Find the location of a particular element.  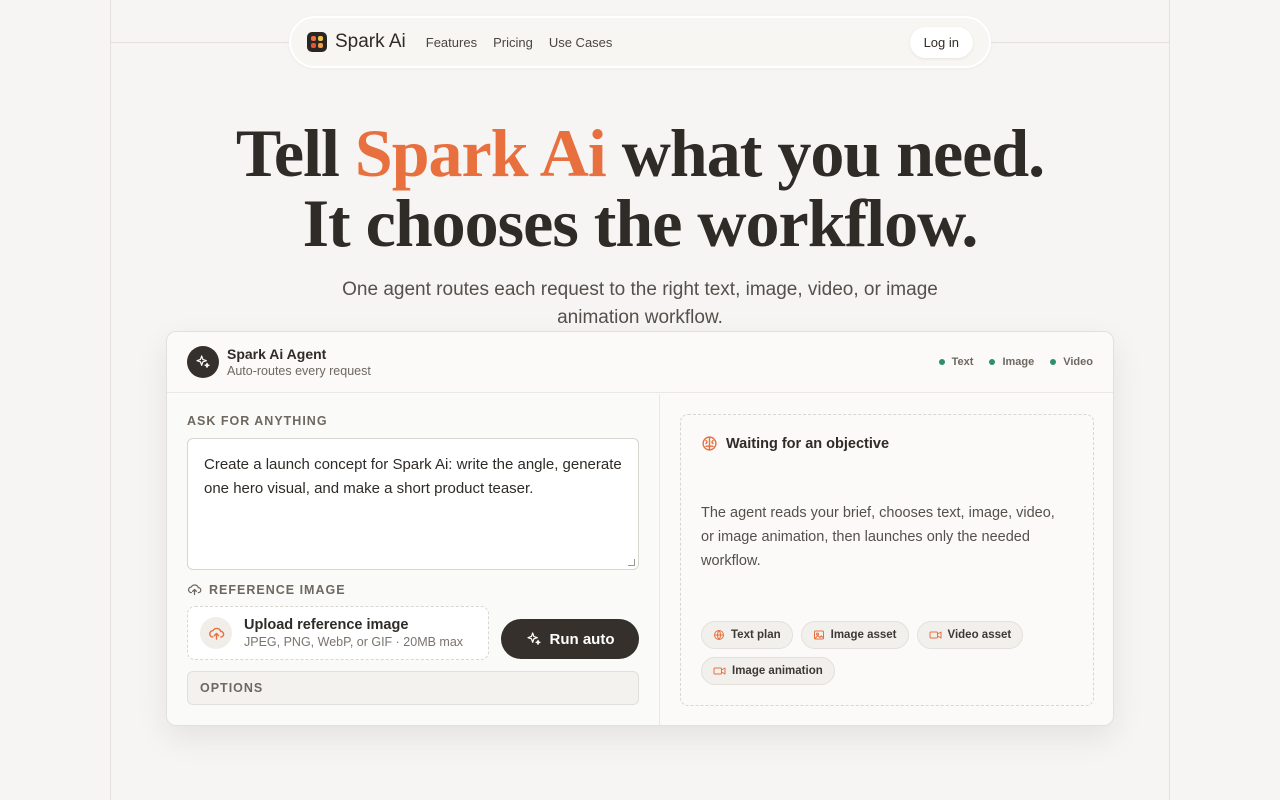

sparkle-avatar-icon is located at coordinates (203, 362).